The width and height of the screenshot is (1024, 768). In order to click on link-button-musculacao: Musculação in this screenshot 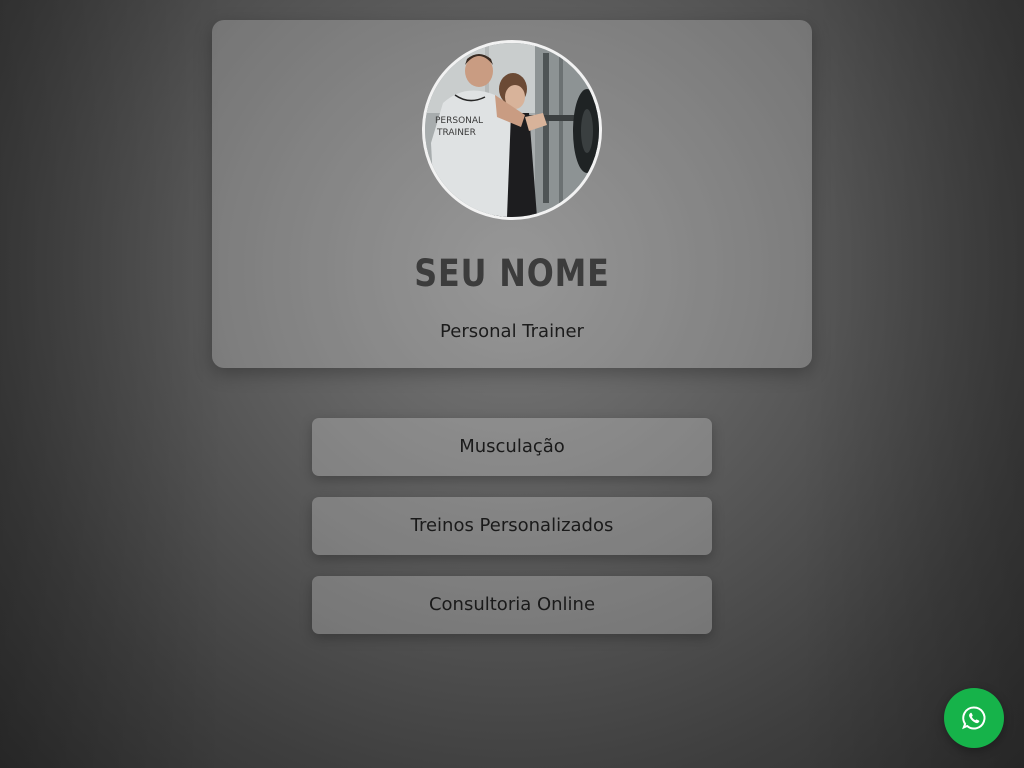, I will do `click(512, 447)`.